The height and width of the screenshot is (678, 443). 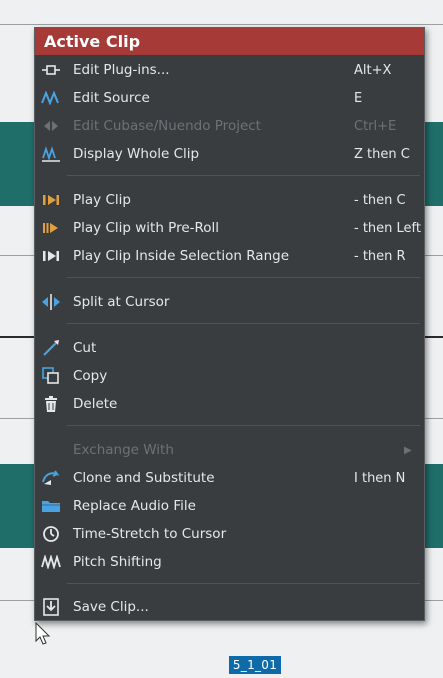 I want to click on menu-item-edit-source: Edit Source E, so click(x=229, y=98).